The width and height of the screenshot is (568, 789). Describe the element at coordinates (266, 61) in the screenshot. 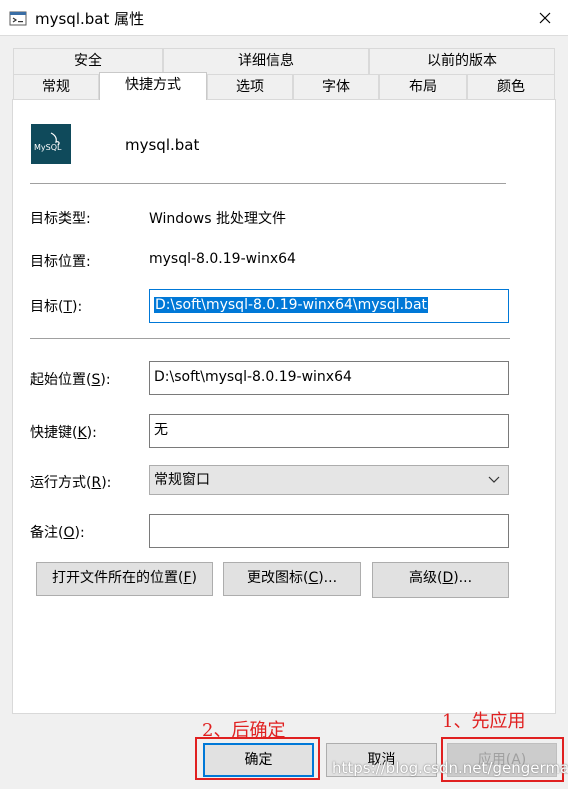

I see `tab-details: 详细信息` at that location.